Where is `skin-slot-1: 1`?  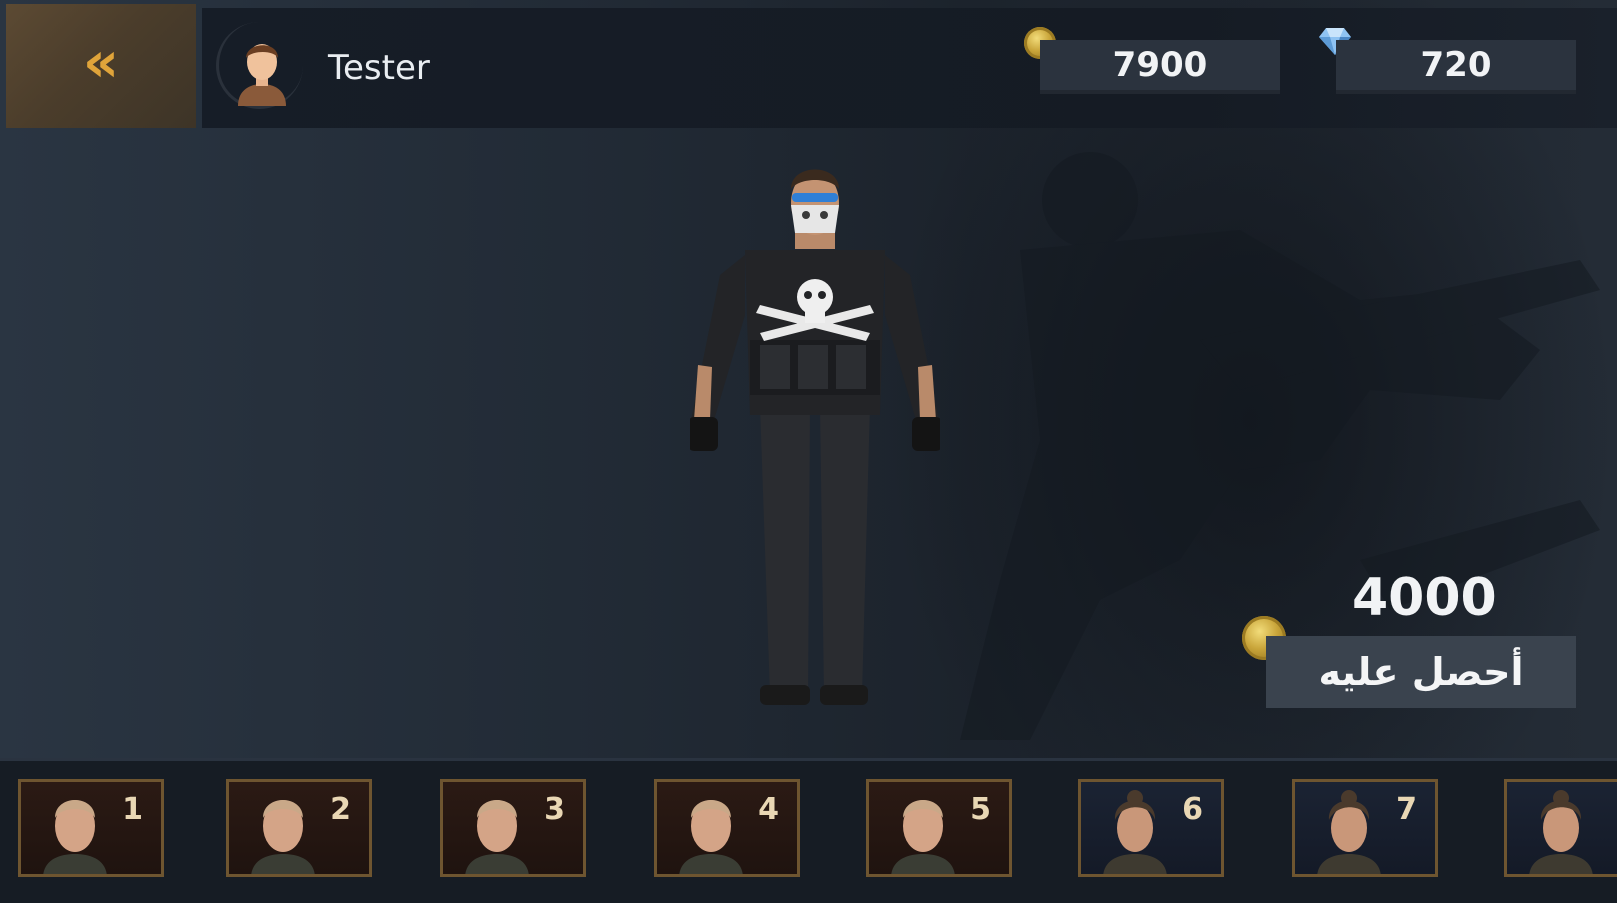
skin-slot-1: 1 is located at coordinates (91, 828).